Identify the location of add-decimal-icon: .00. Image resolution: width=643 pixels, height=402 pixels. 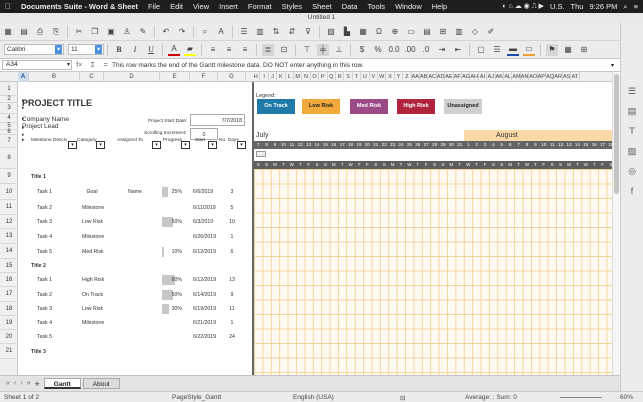
(410, 50).